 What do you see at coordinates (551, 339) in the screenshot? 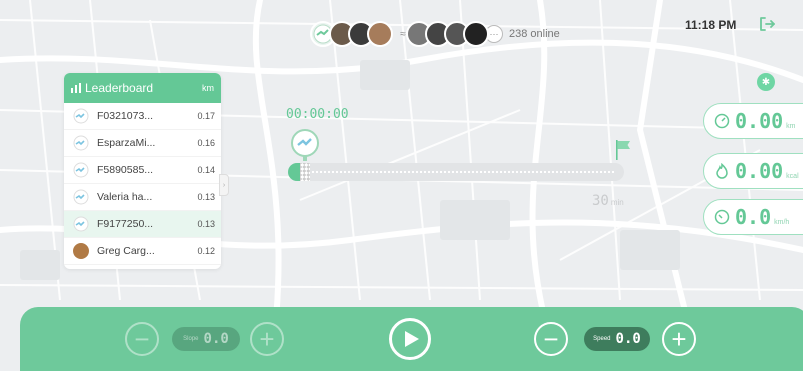
I see `speed-decrease-button: −` at bounding box center [551, 339].